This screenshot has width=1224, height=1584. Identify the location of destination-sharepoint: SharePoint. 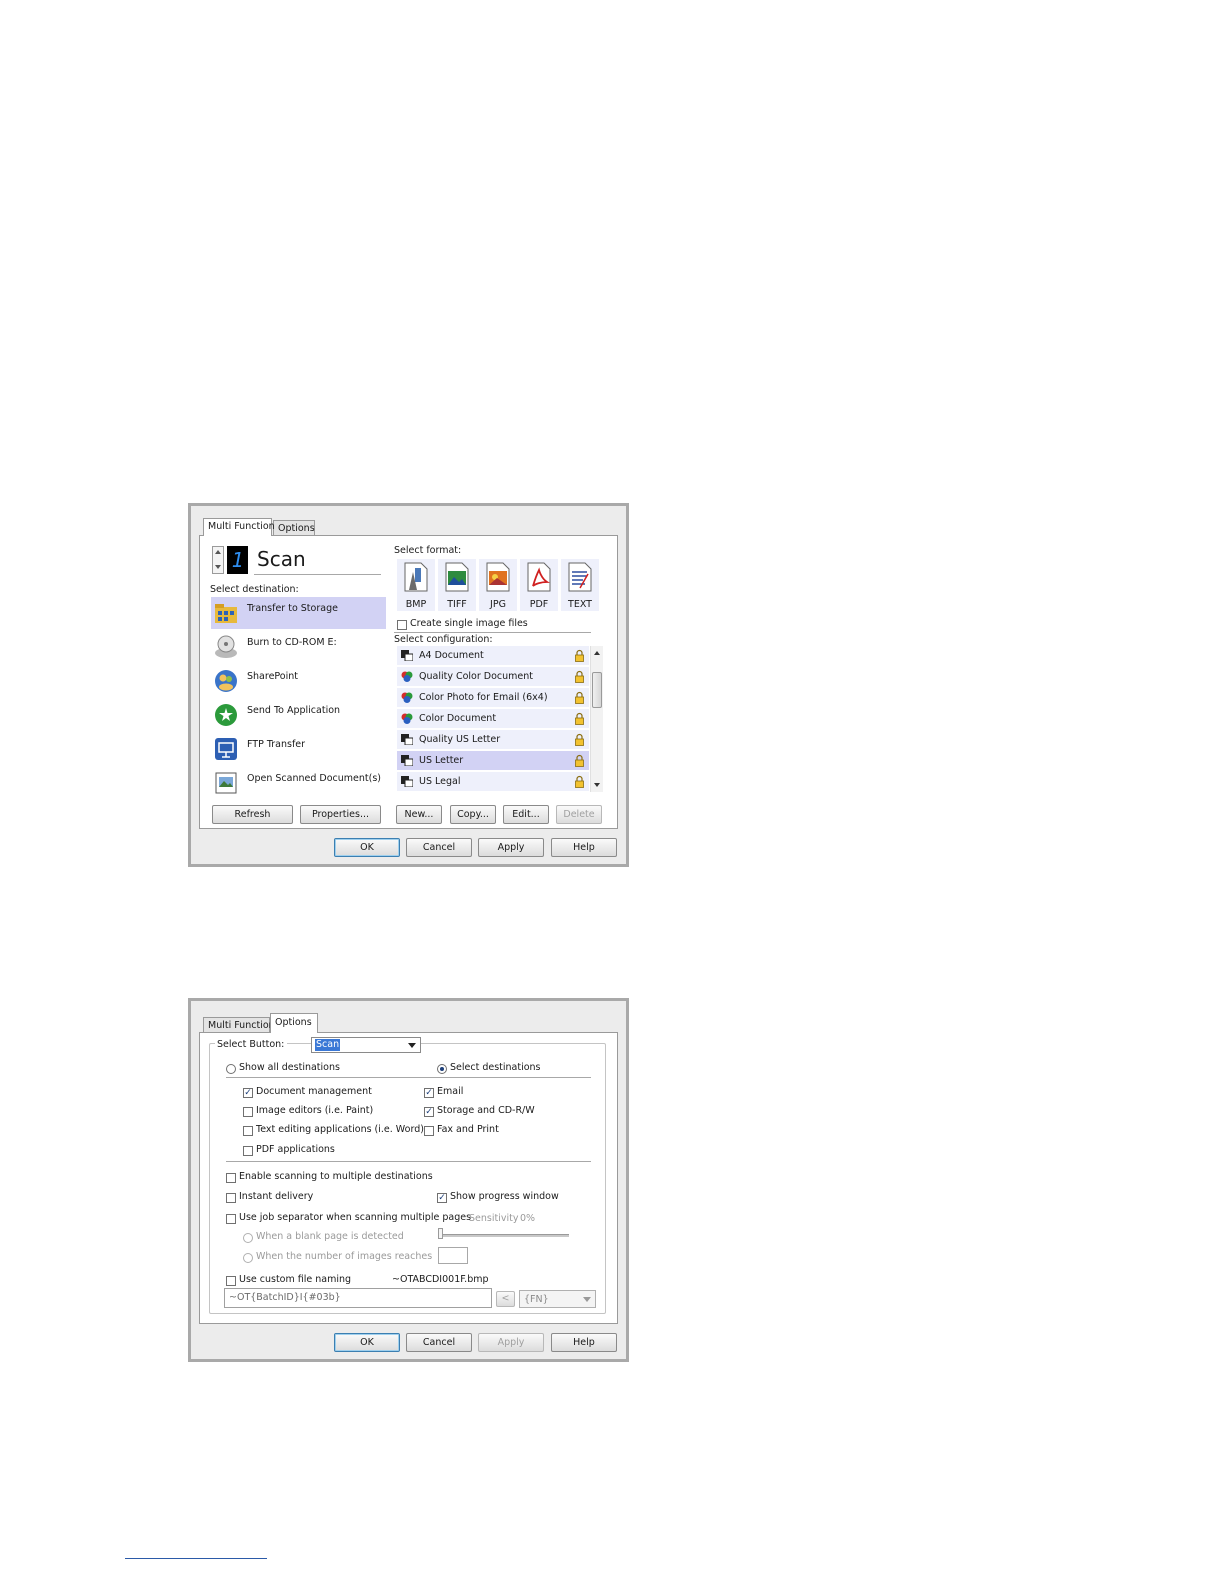
(298, 681).